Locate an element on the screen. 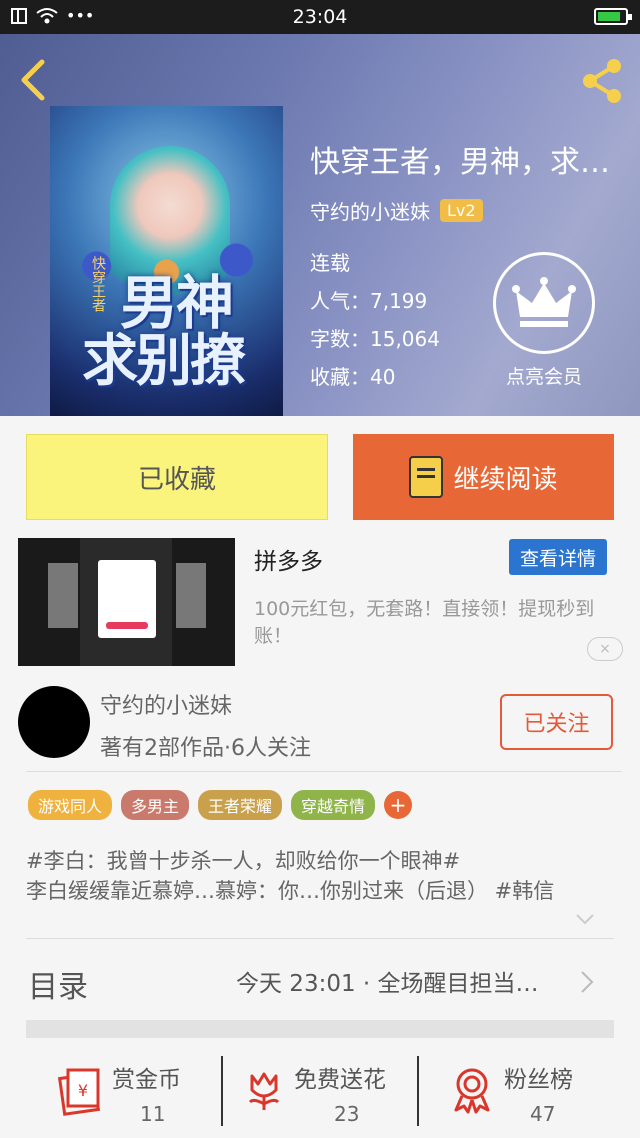  vip-button: 点亮会员 is located at coordinates (544, 320).